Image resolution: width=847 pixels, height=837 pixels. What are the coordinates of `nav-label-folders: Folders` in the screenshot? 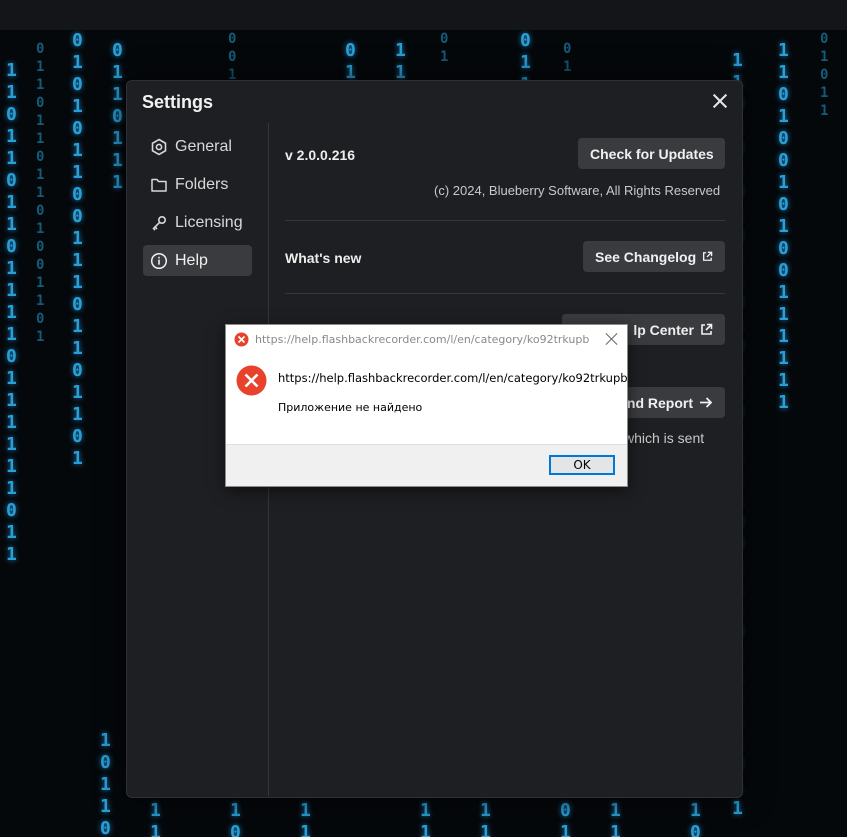 It's located at (202, 184).